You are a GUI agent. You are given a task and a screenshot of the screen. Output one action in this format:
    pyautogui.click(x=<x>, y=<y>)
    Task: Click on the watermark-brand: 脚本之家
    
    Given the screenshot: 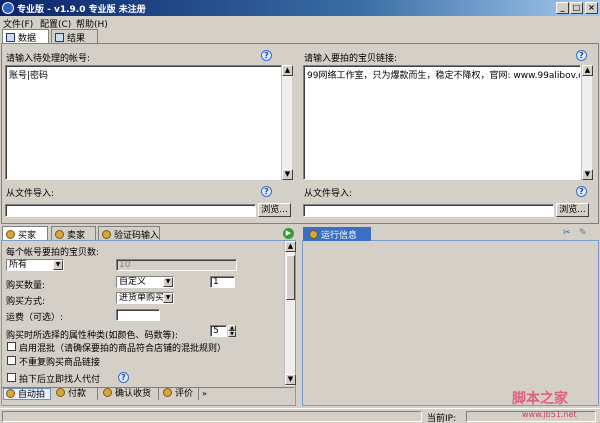 What is the action you would take?
    pyautogui.click(x=540, y=399)
    